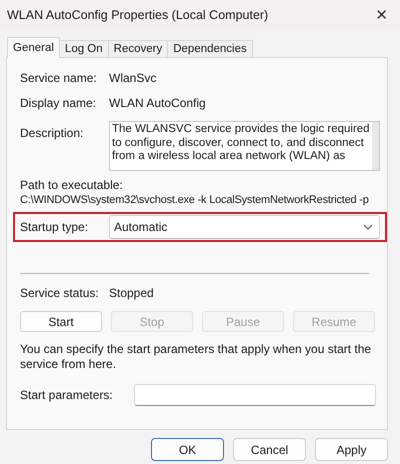 This screenshot has height=464, width=400. What do you see at coordinates (132, 78) in the screenshot?
I see `field-value: WlanSvc` at bounding box center [132, 78].